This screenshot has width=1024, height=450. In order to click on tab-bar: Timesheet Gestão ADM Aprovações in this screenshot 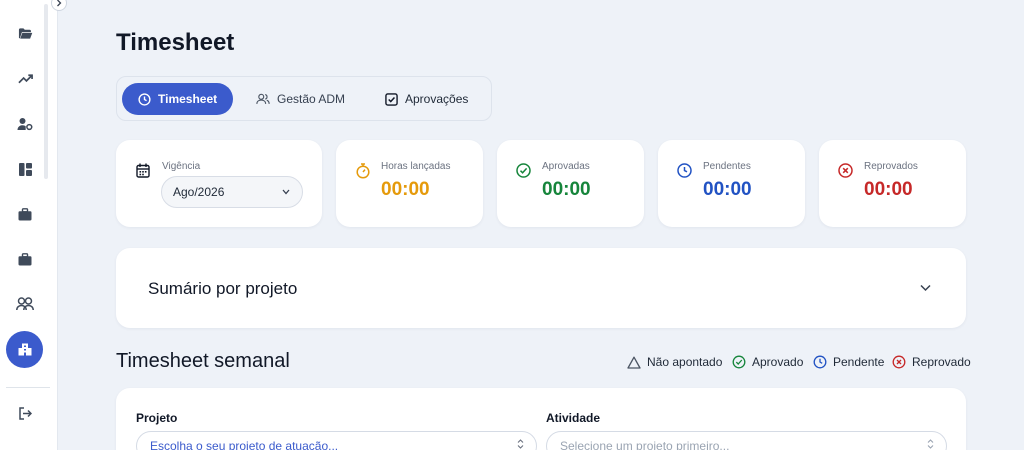, I will do `click(304, 98)`.